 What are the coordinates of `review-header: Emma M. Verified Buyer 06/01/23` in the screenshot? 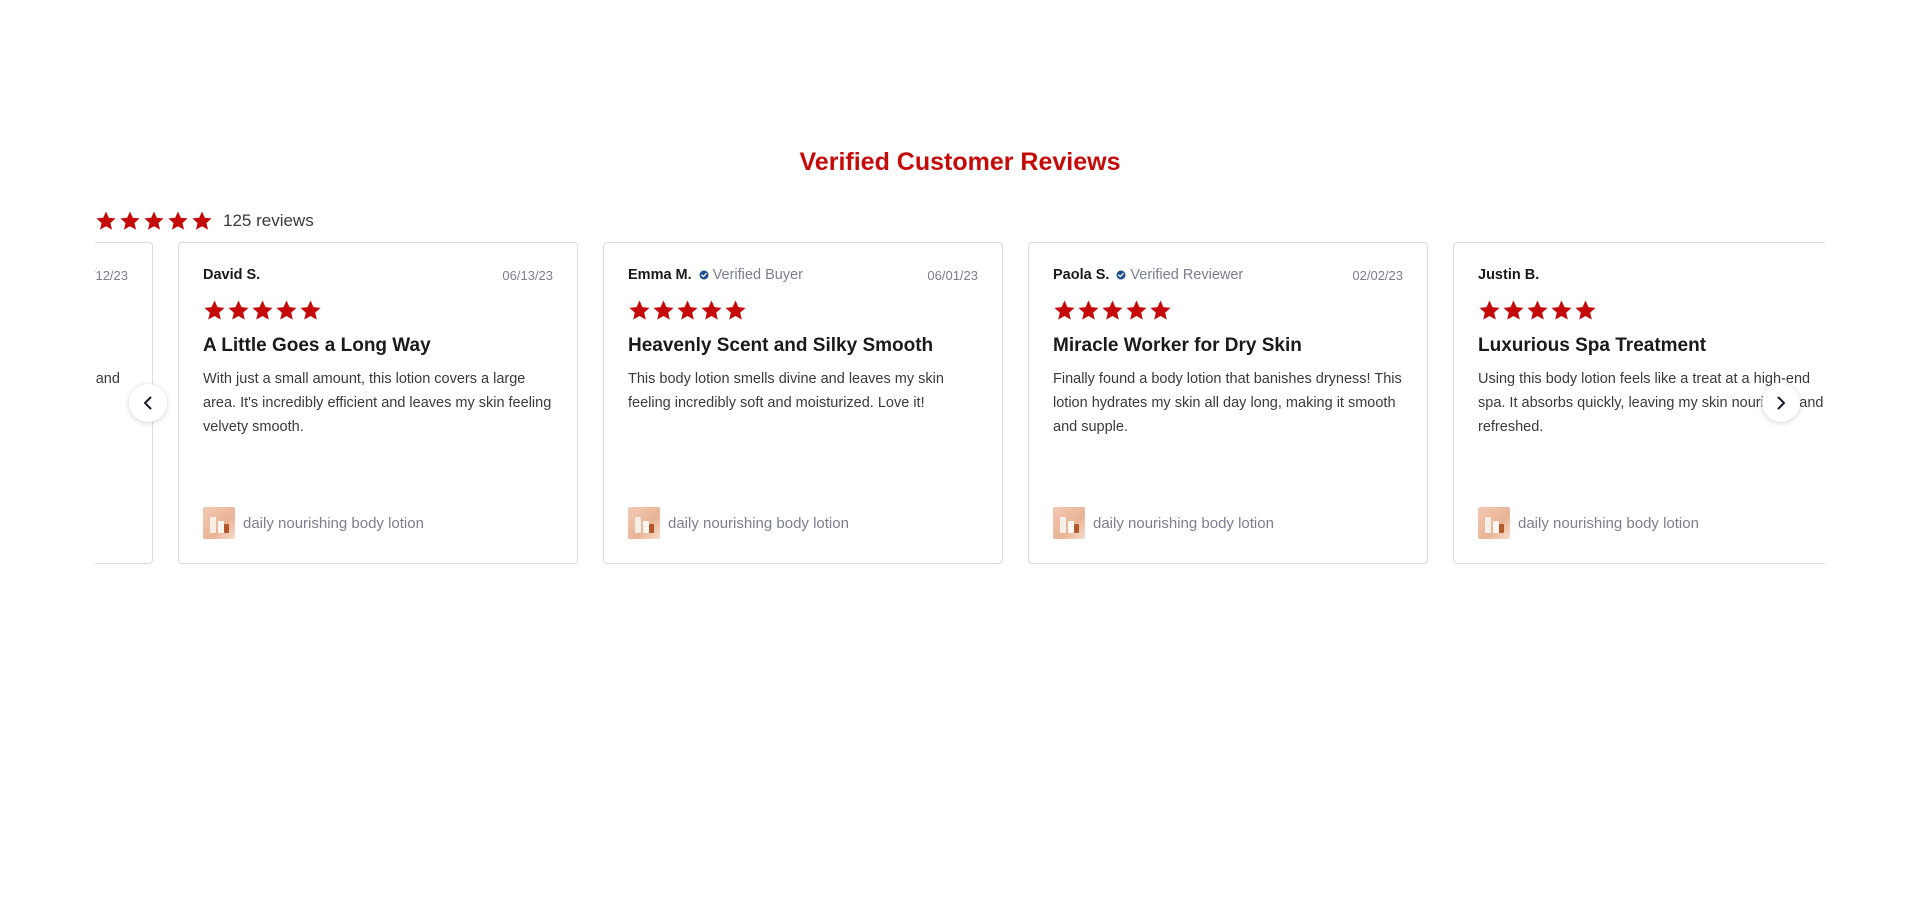 It's located at (803, 275).